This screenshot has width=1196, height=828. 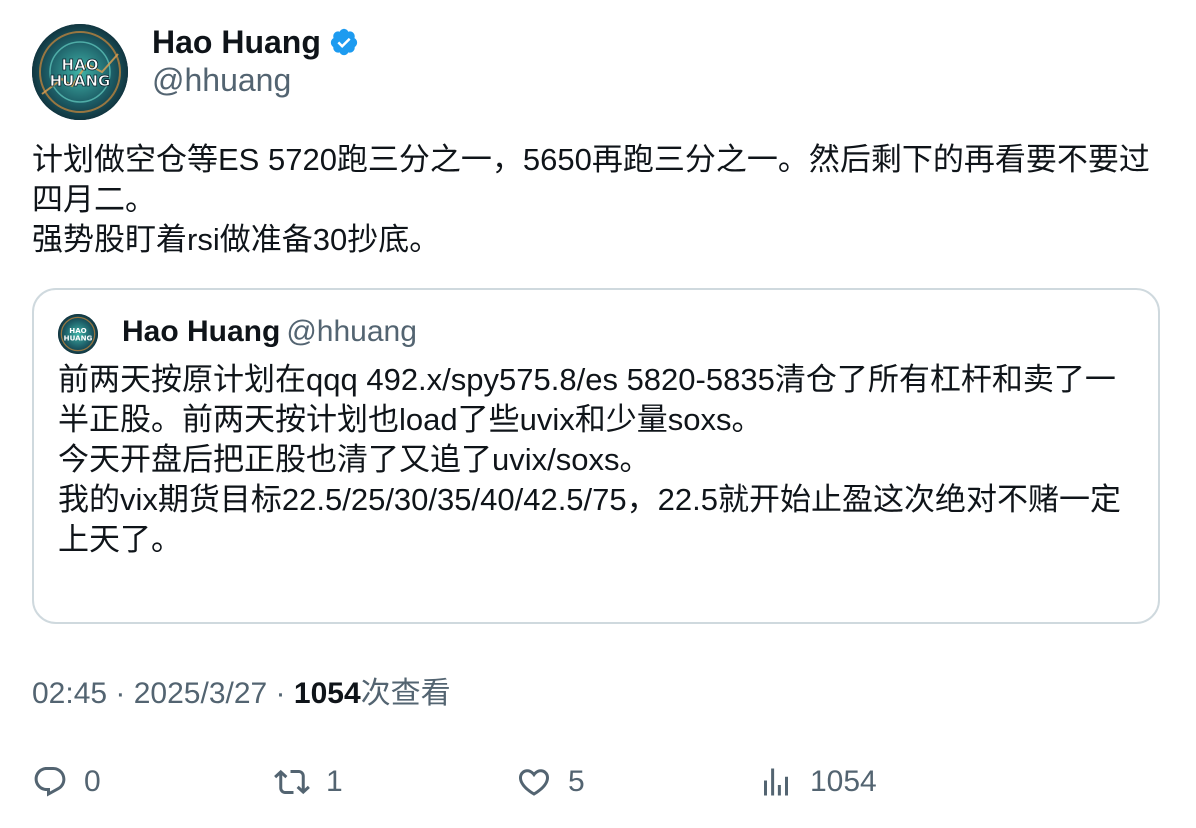 I want to click on action-bar: 0 1 5 1054, so click(x=602, y=782).